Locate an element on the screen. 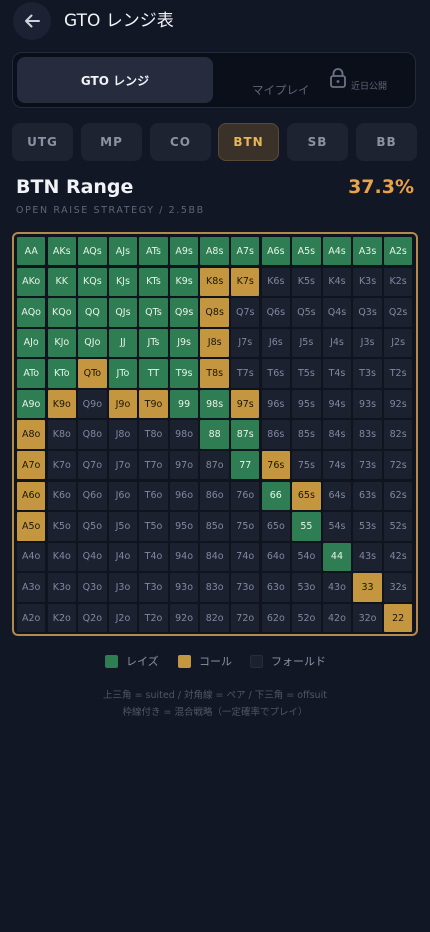 This screenshot has height=932, width=430. hand-cell: AA is located at coordinates (31, 251).